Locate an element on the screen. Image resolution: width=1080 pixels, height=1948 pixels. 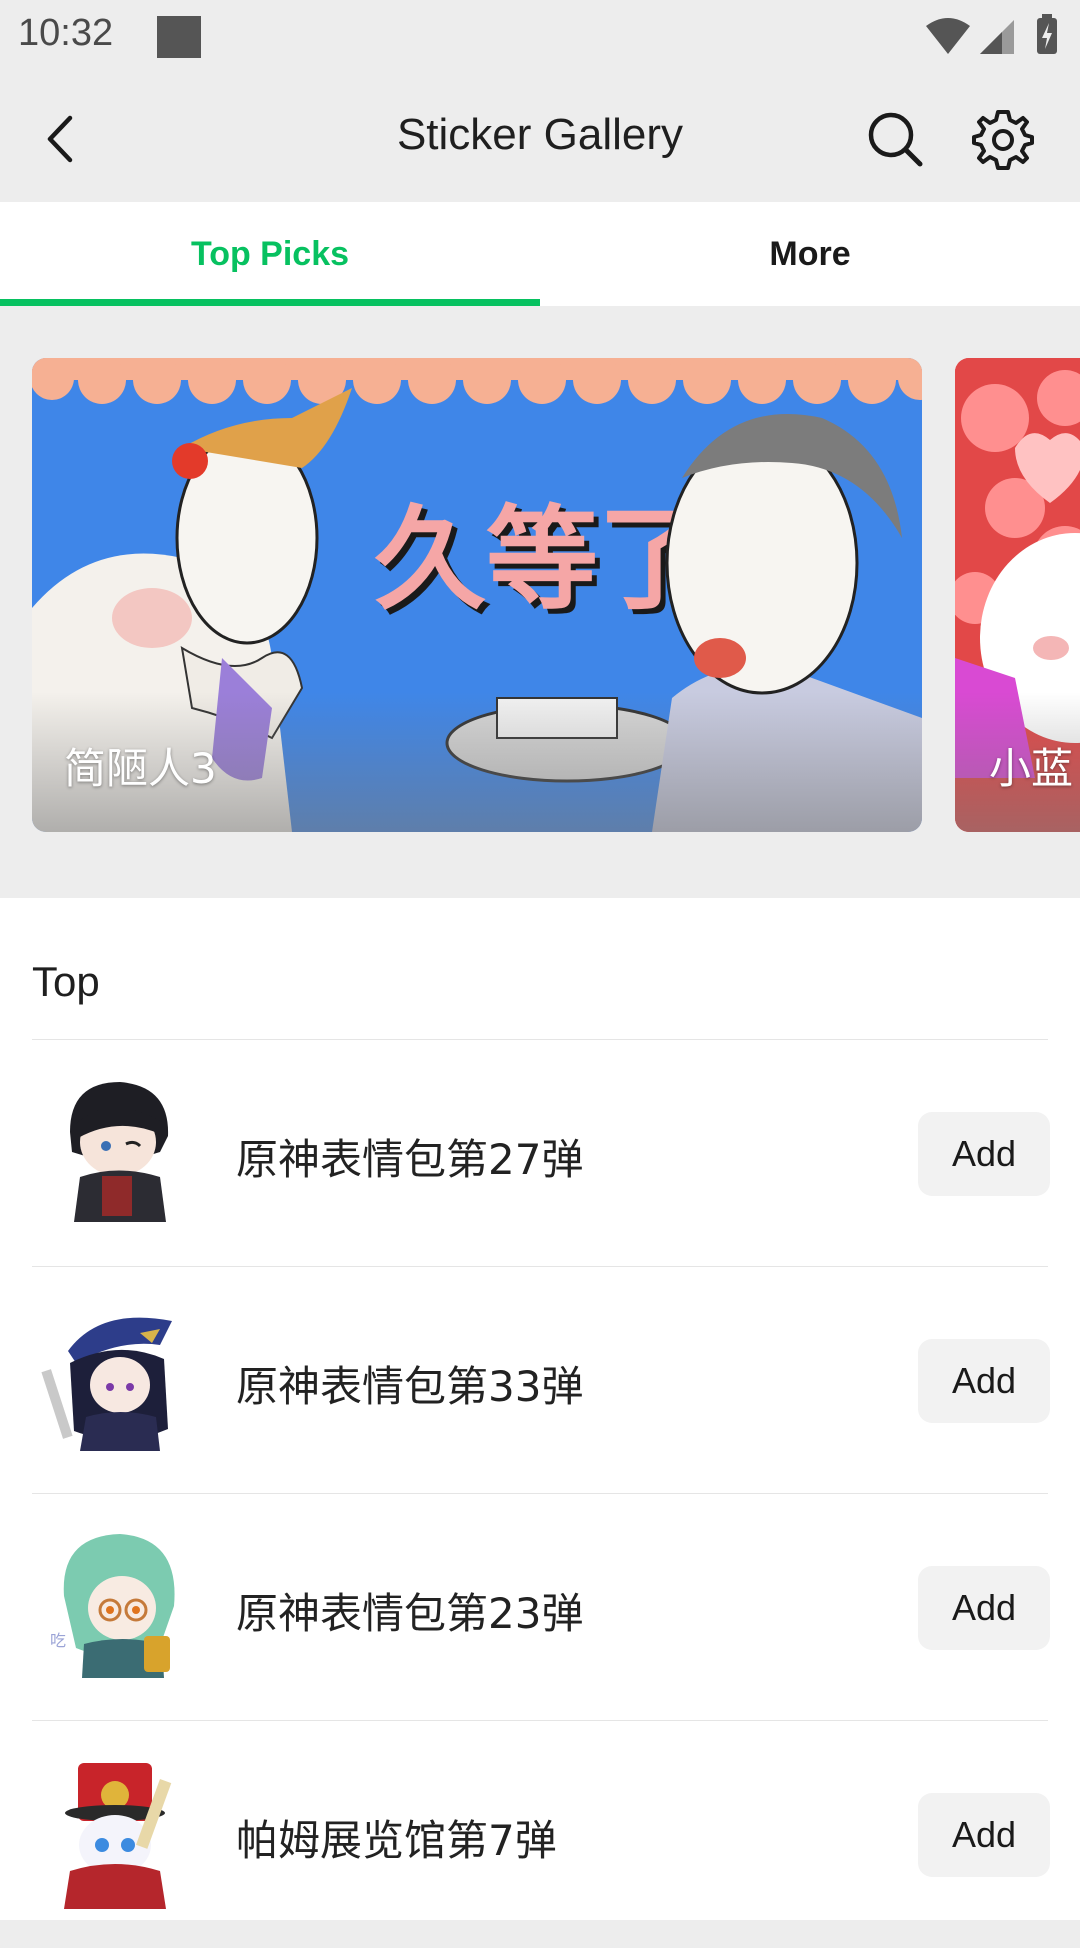
section-title: Top is located at coordinates (66, 981).